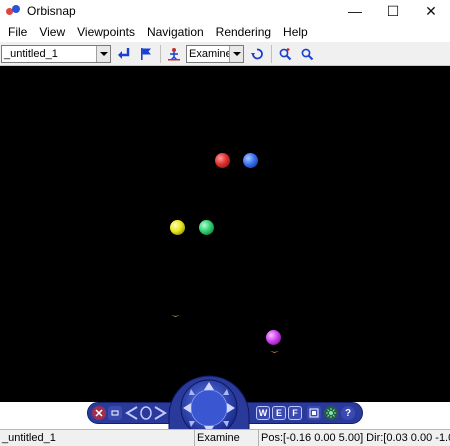 Image resolution: width=450 pixels, height=446 pixels. I want to click on mode-select: Examine, so click(215, 53).